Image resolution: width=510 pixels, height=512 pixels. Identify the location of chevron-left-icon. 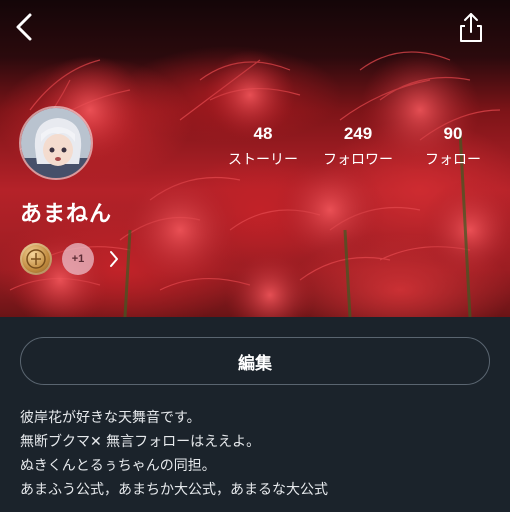
(24, 27).